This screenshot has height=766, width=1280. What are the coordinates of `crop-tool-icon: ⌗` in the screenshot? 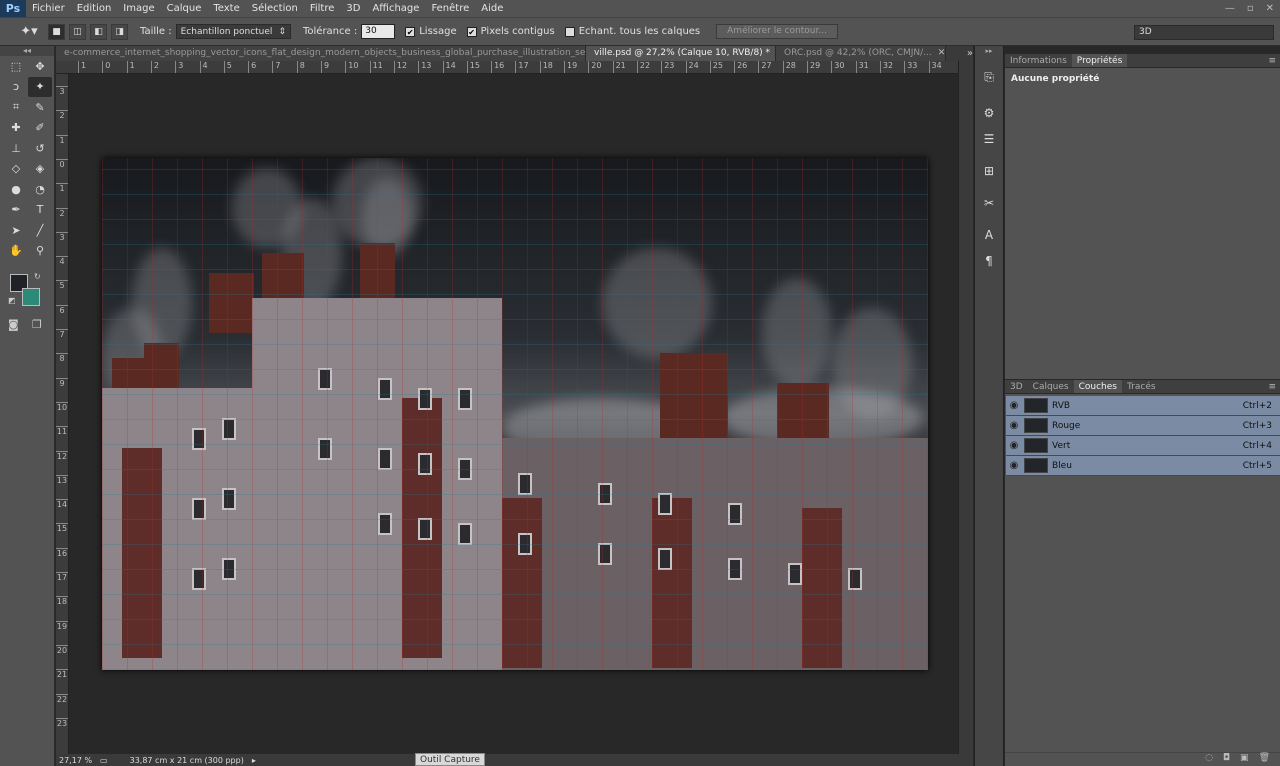 It's located at (16, 107).